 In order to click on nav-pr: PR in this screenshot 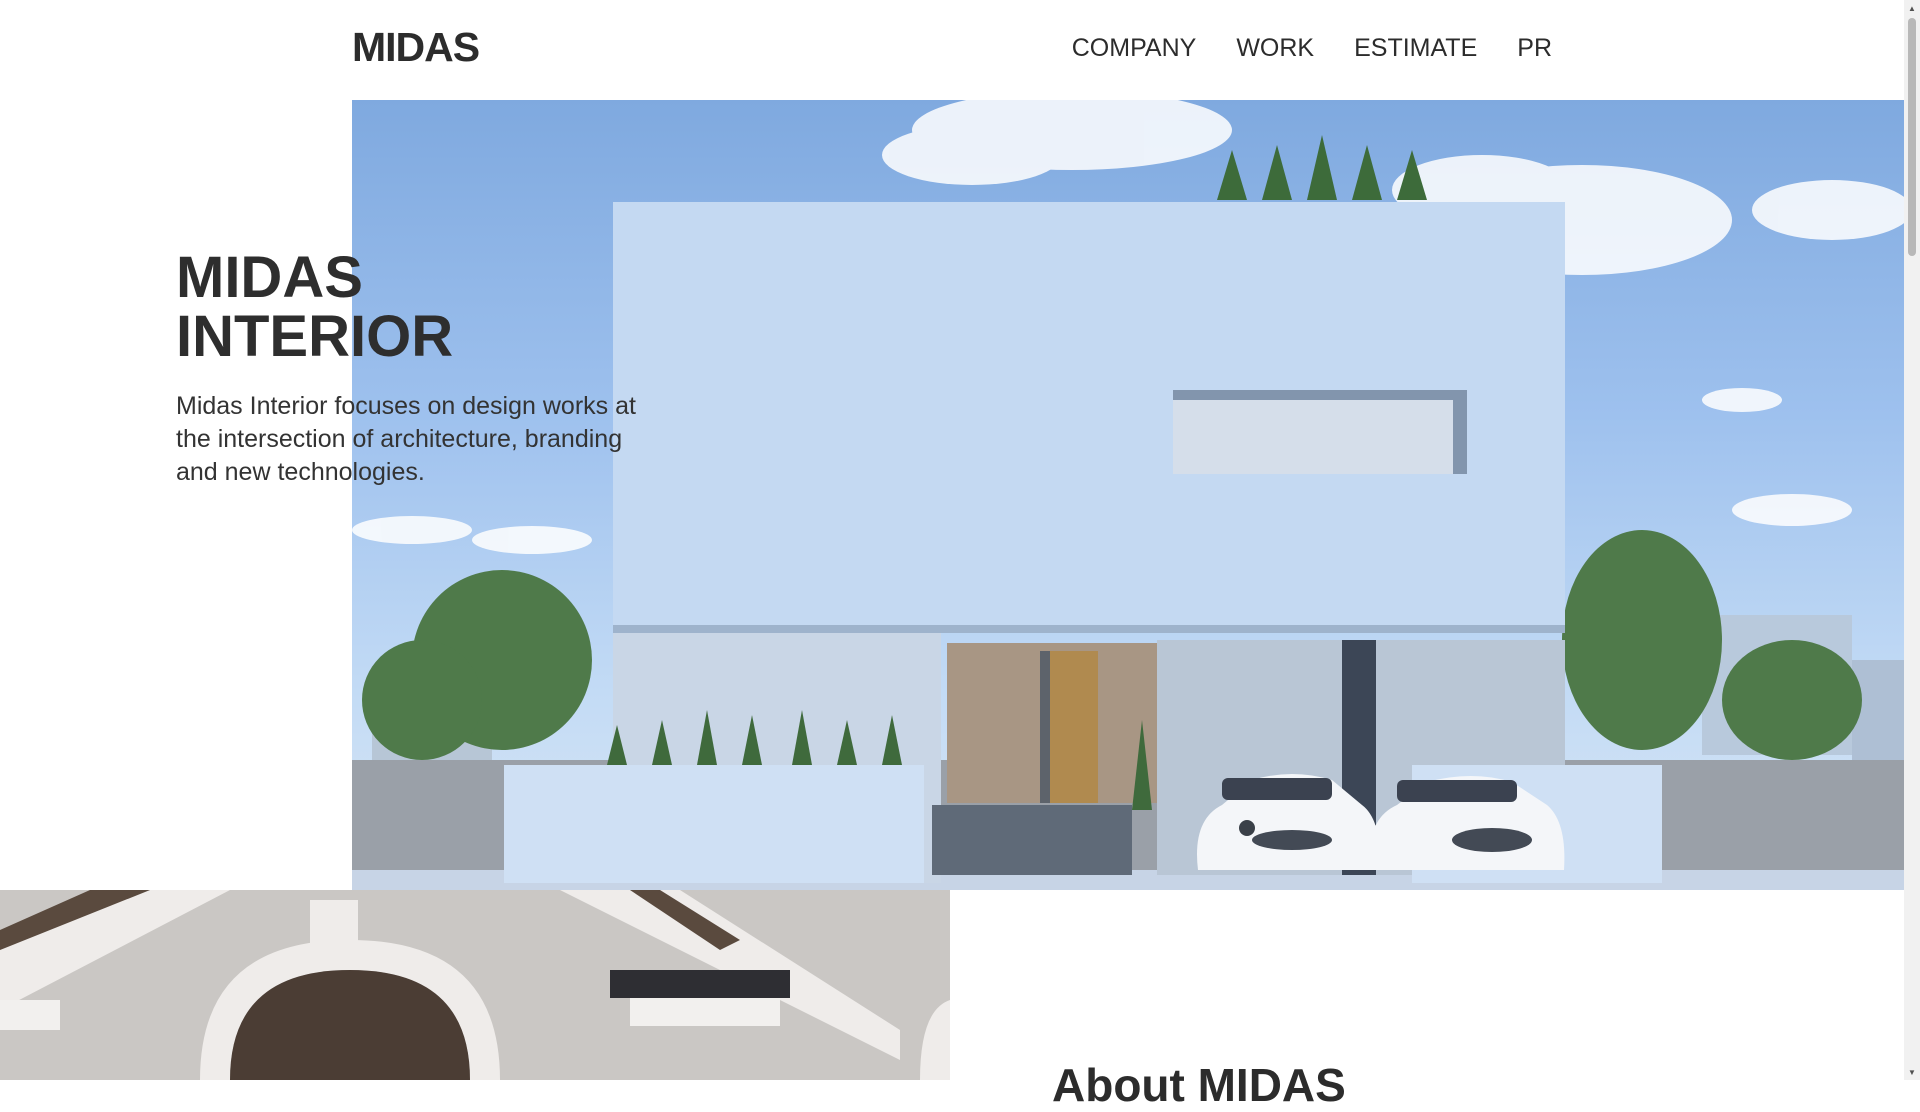, I will do `click(1534, 48)`.